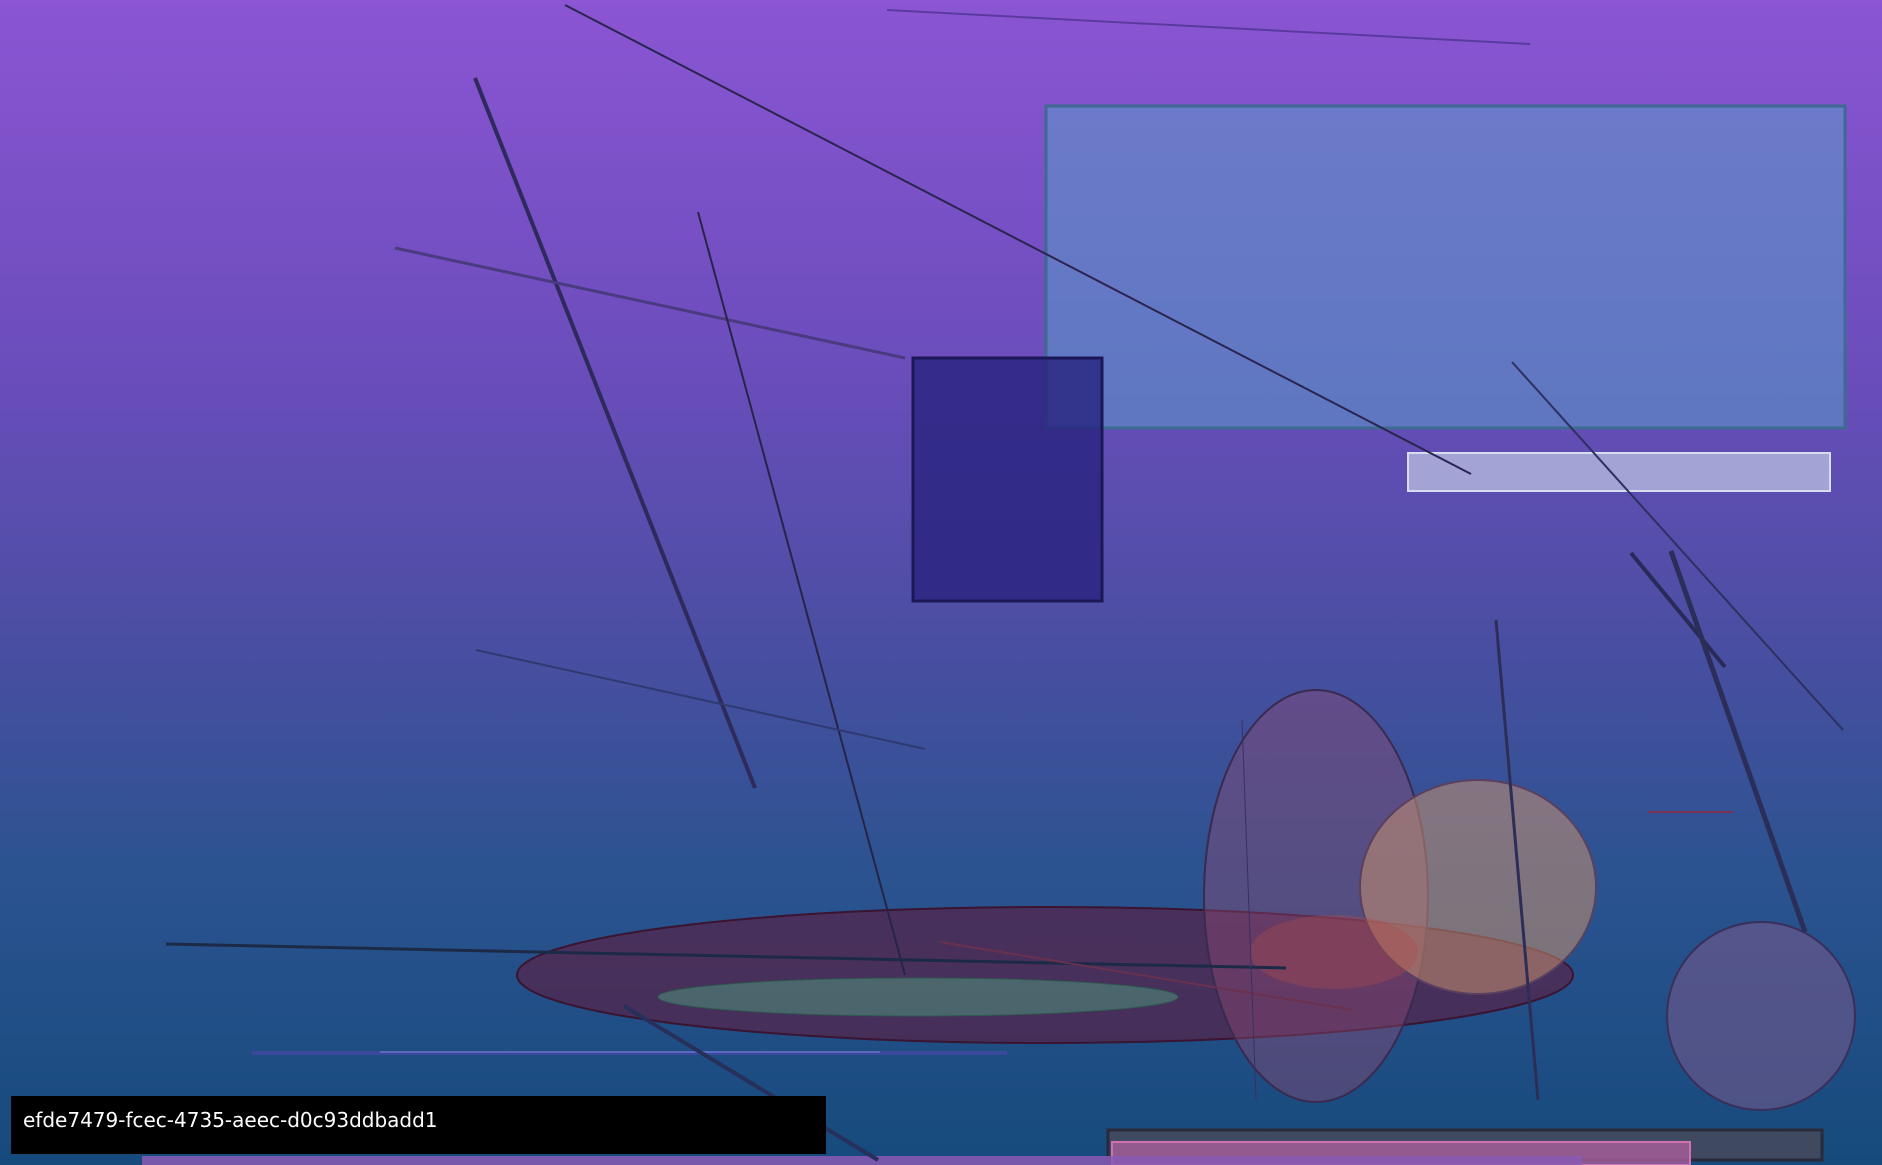 The height and width of the screenshot is (1165, 1882). I want to click on teal-ellipse, so click(918, 997).